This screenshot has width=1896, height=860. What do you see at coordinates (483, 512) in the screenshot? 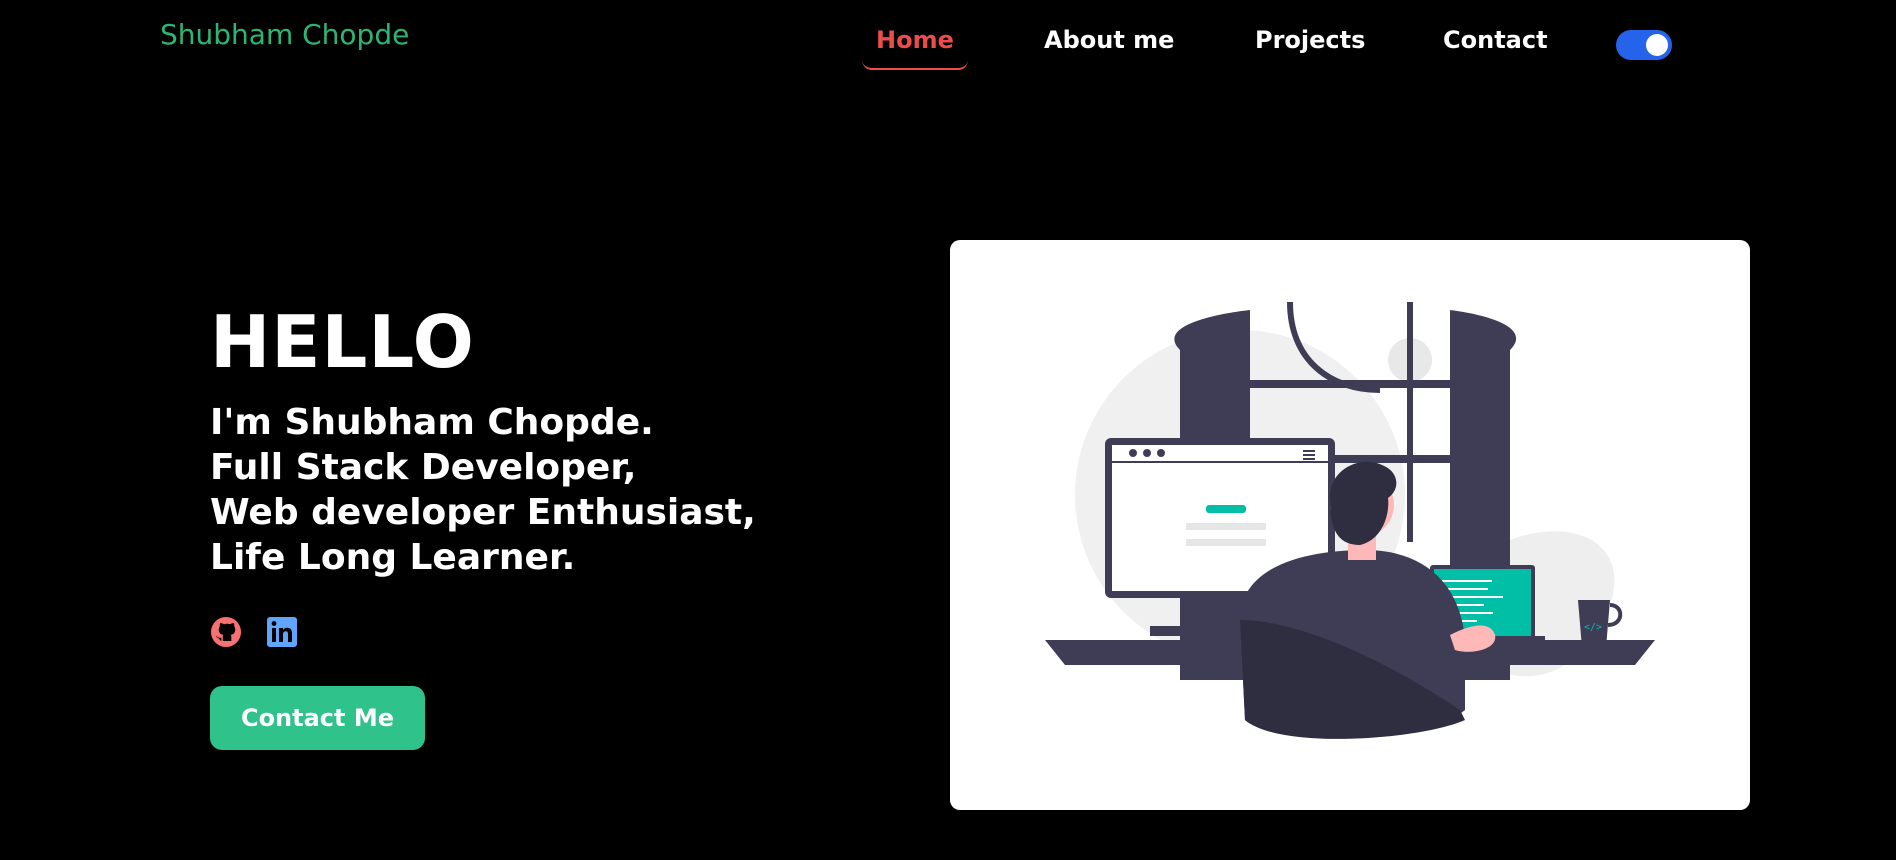
I see `hero-line-enthusiast: Web developer Enthusiast,` at bounding box center [483, 512].